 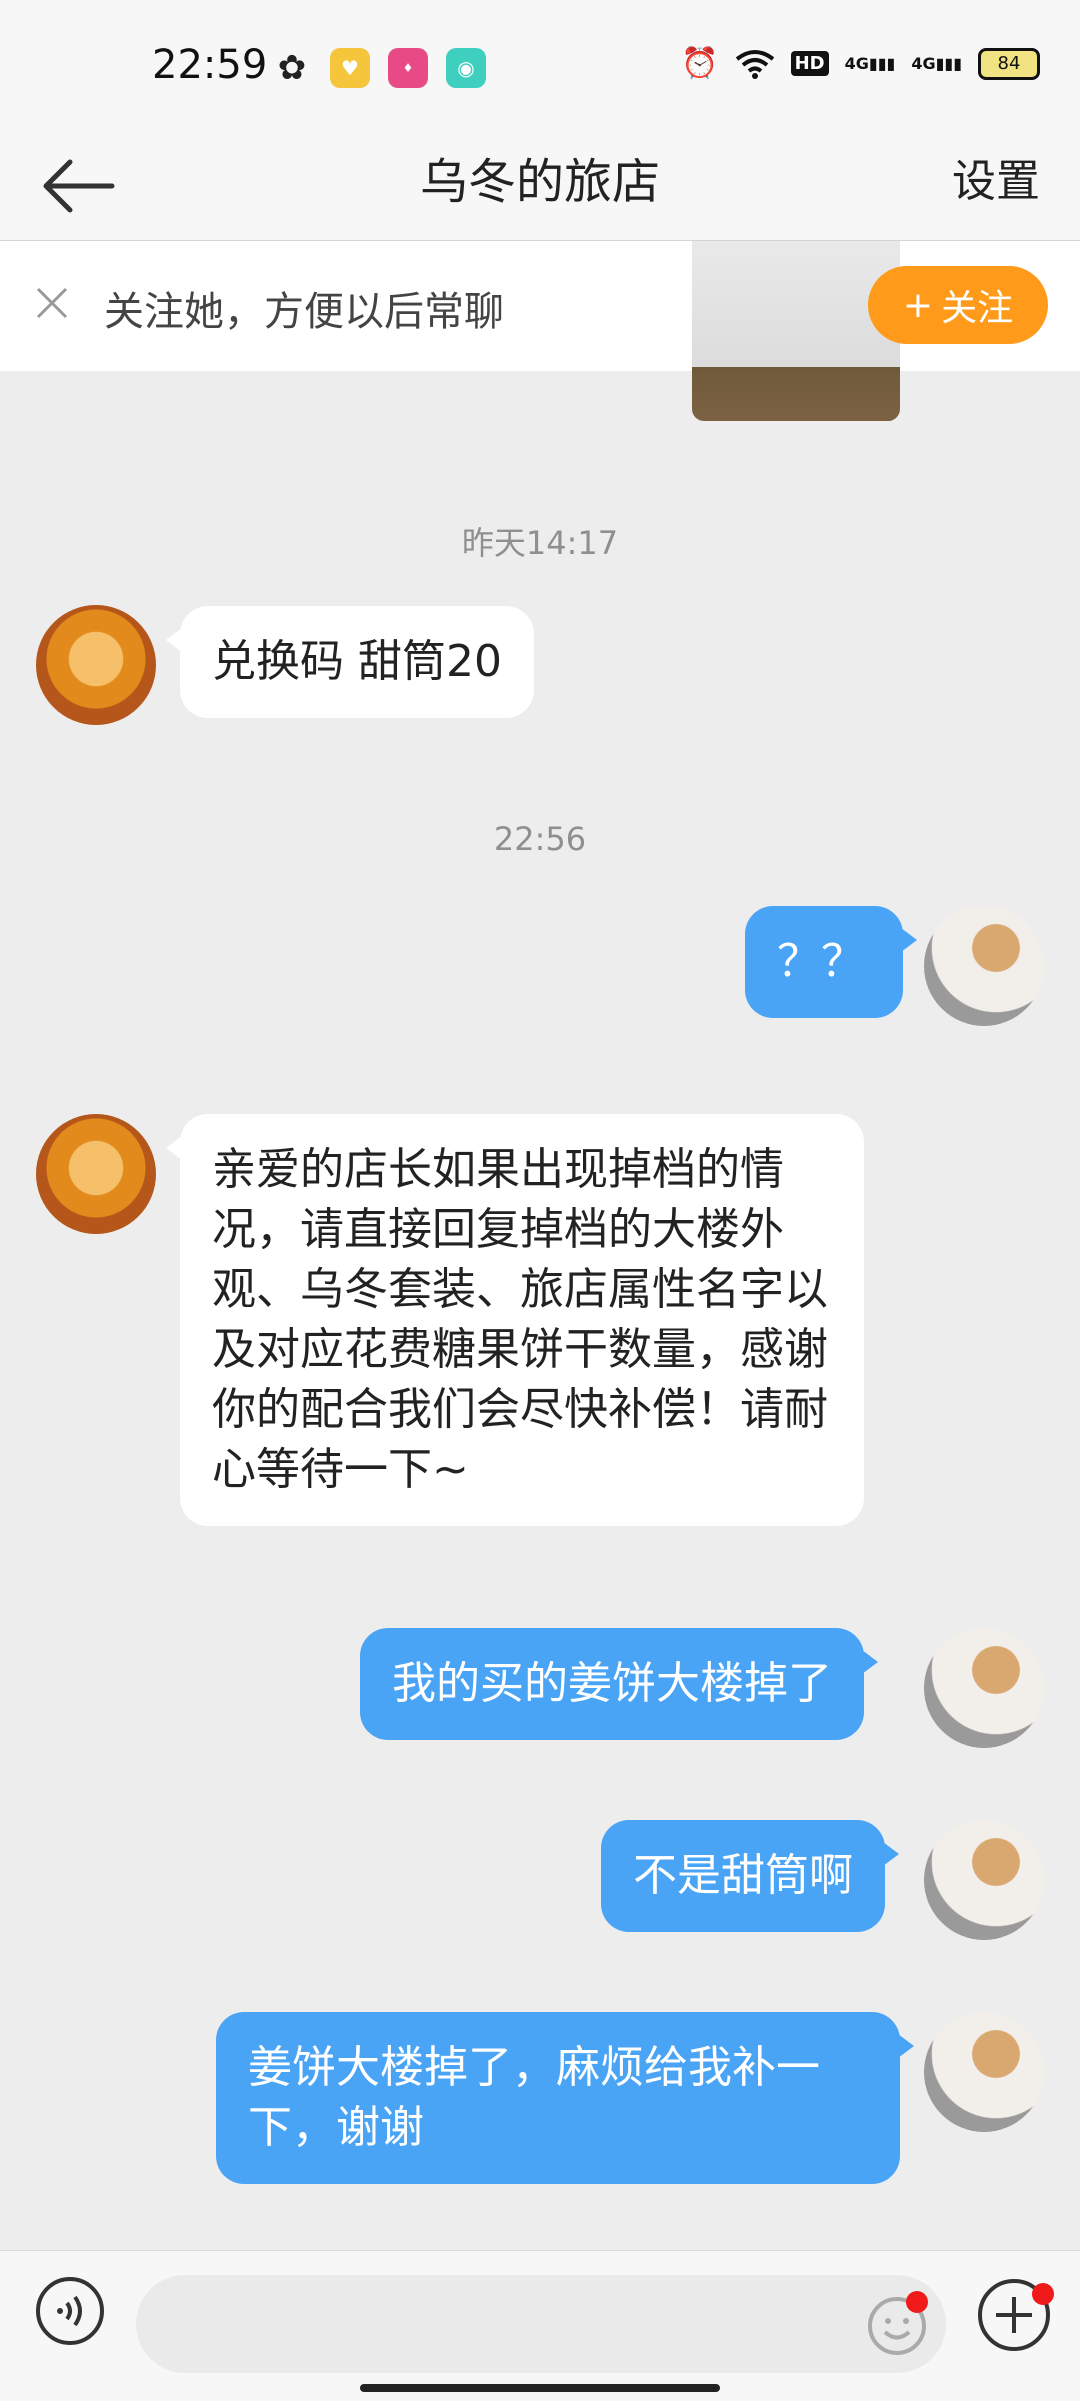 I want to click on notification-icons: ✿ ♥ ♦ ◉, so click(x=379, y=68).